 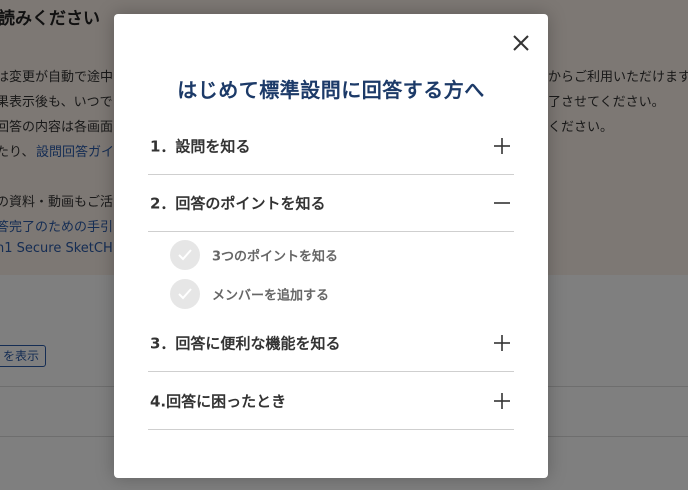 What do you see at coordinates (200, 146) in the screenshot?
I see `accordion-label: 1．設問を知る` at bounding box center [200, 146].